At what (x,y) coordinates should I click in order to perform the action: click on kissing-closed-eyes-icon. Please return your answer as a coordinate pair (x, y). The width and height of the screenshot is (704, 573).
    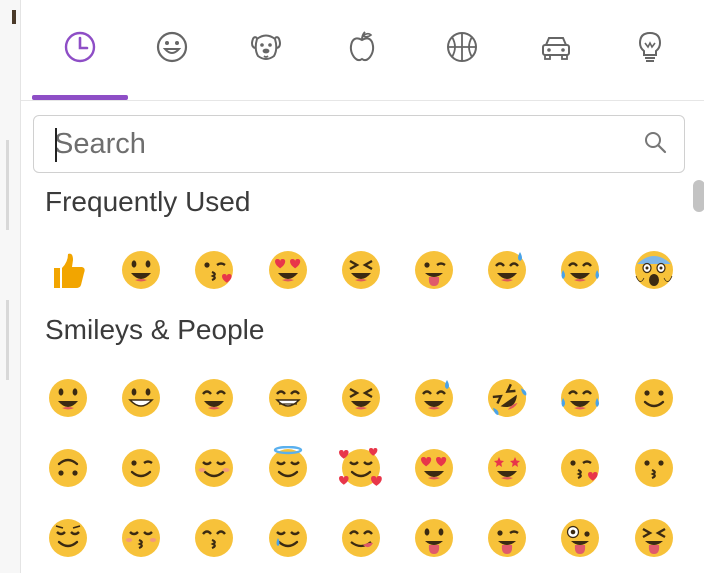
    Looking at the image, I should click on (141, 538).